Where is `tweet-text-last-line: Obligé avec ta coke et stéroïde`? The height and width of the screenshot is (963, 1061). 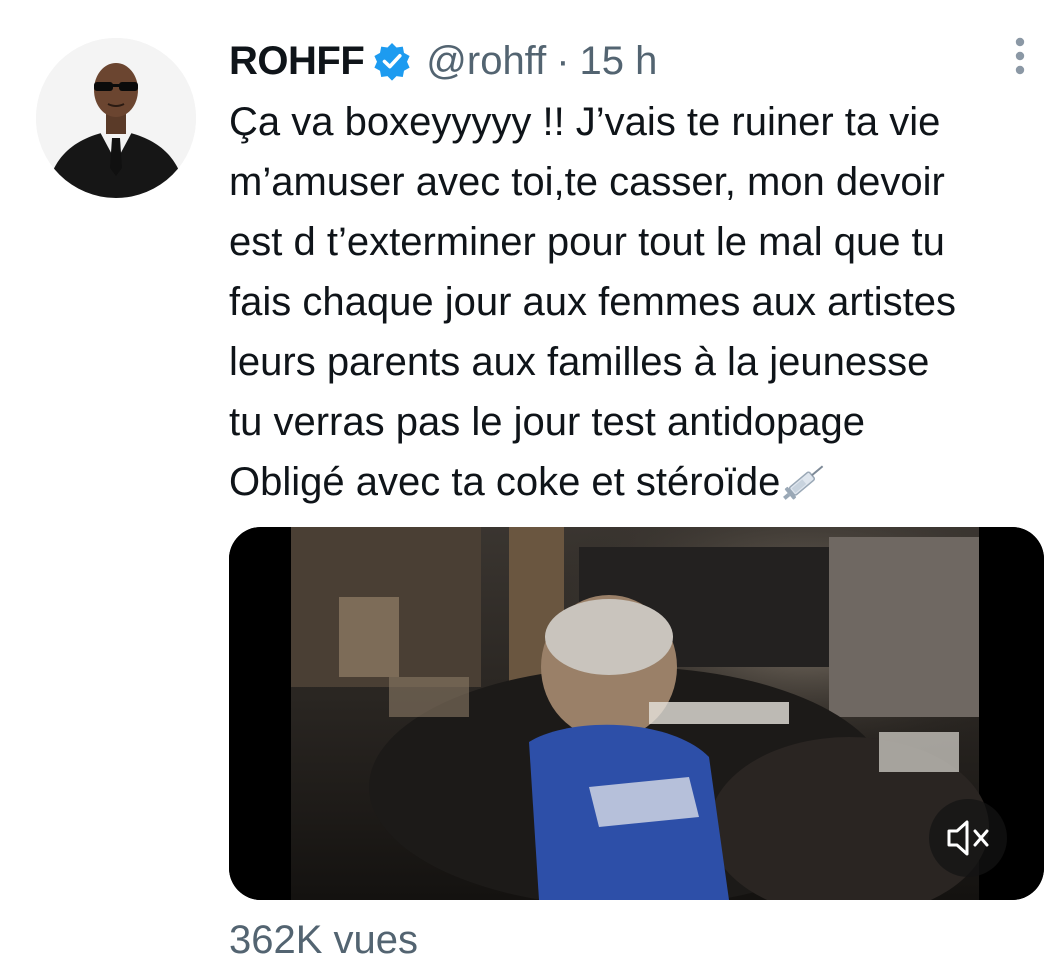
tweet-text-last-line: Obligé avec ta coke et stéroïde is located at coordinates (644, 482).